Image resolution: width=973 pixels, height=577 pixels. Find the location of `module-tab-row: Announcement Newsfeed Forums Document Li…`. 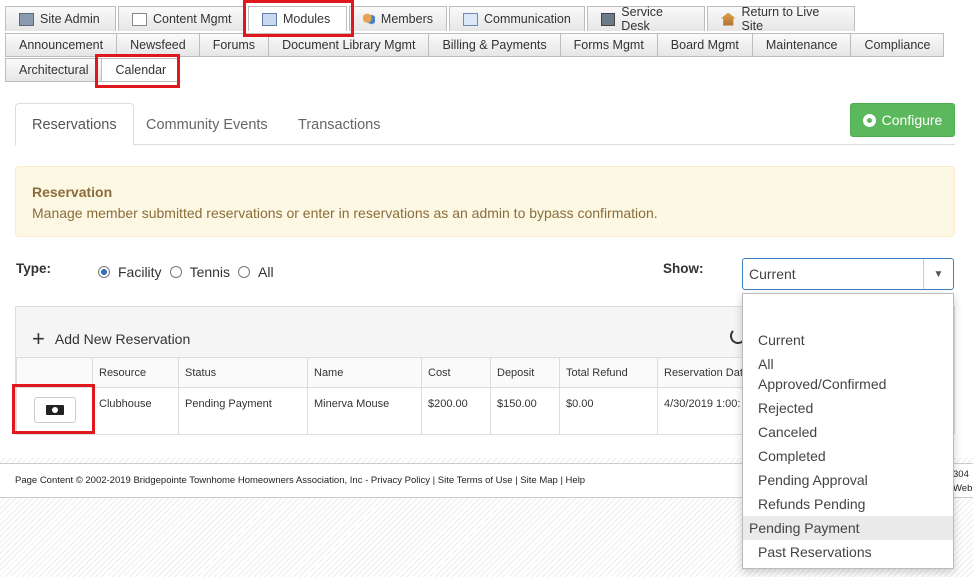

module-tab-row: Announcement Newsfeed Forums Document Li… is located at coordinates (475, 45).